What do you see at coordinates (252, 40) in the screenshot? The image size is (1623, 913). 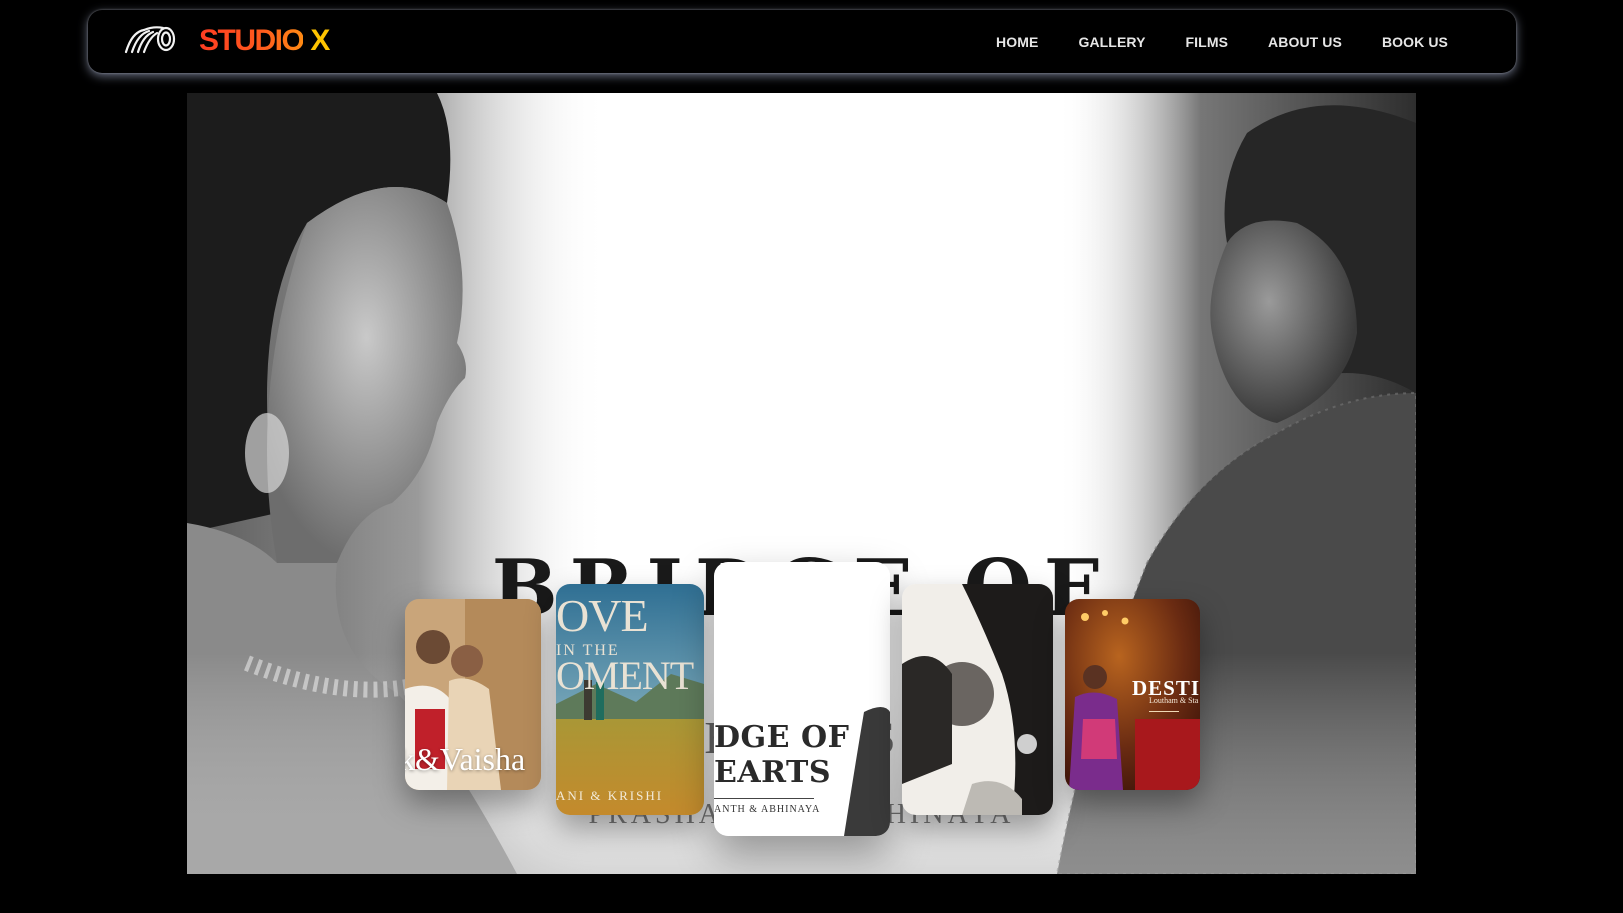 I see `brand-name-studio: STUDIO` at bounding box center [252, 40].